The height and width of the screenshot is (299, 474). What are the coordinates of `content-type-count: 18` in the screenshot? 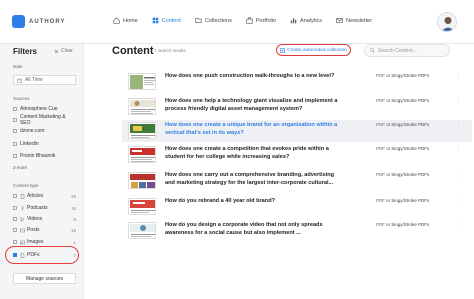 It's located at (73, 230).